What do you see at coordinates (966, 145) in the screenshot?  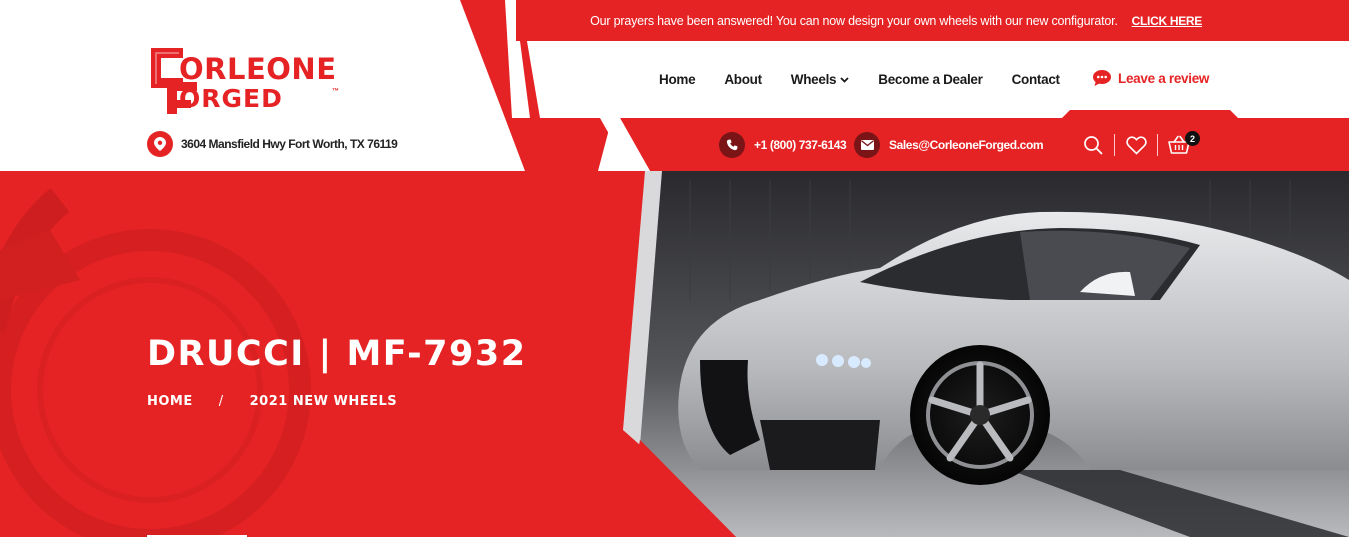 I see `email-address: Sales@CorleoneForged.com` at bounding box center [966, 145].